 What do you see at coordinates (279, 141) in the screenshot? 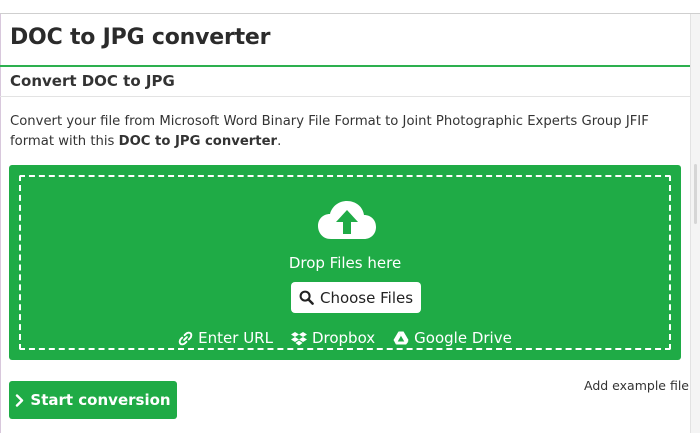
I see `description-end: .` at bounding box center [279, 141].